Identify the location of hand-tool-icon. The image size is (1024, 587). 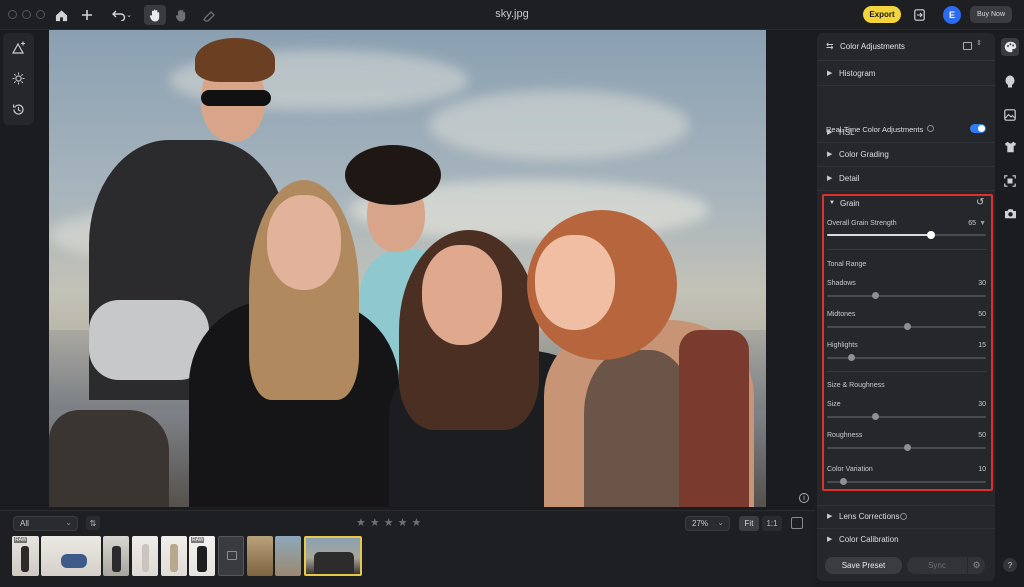
(155, 15).